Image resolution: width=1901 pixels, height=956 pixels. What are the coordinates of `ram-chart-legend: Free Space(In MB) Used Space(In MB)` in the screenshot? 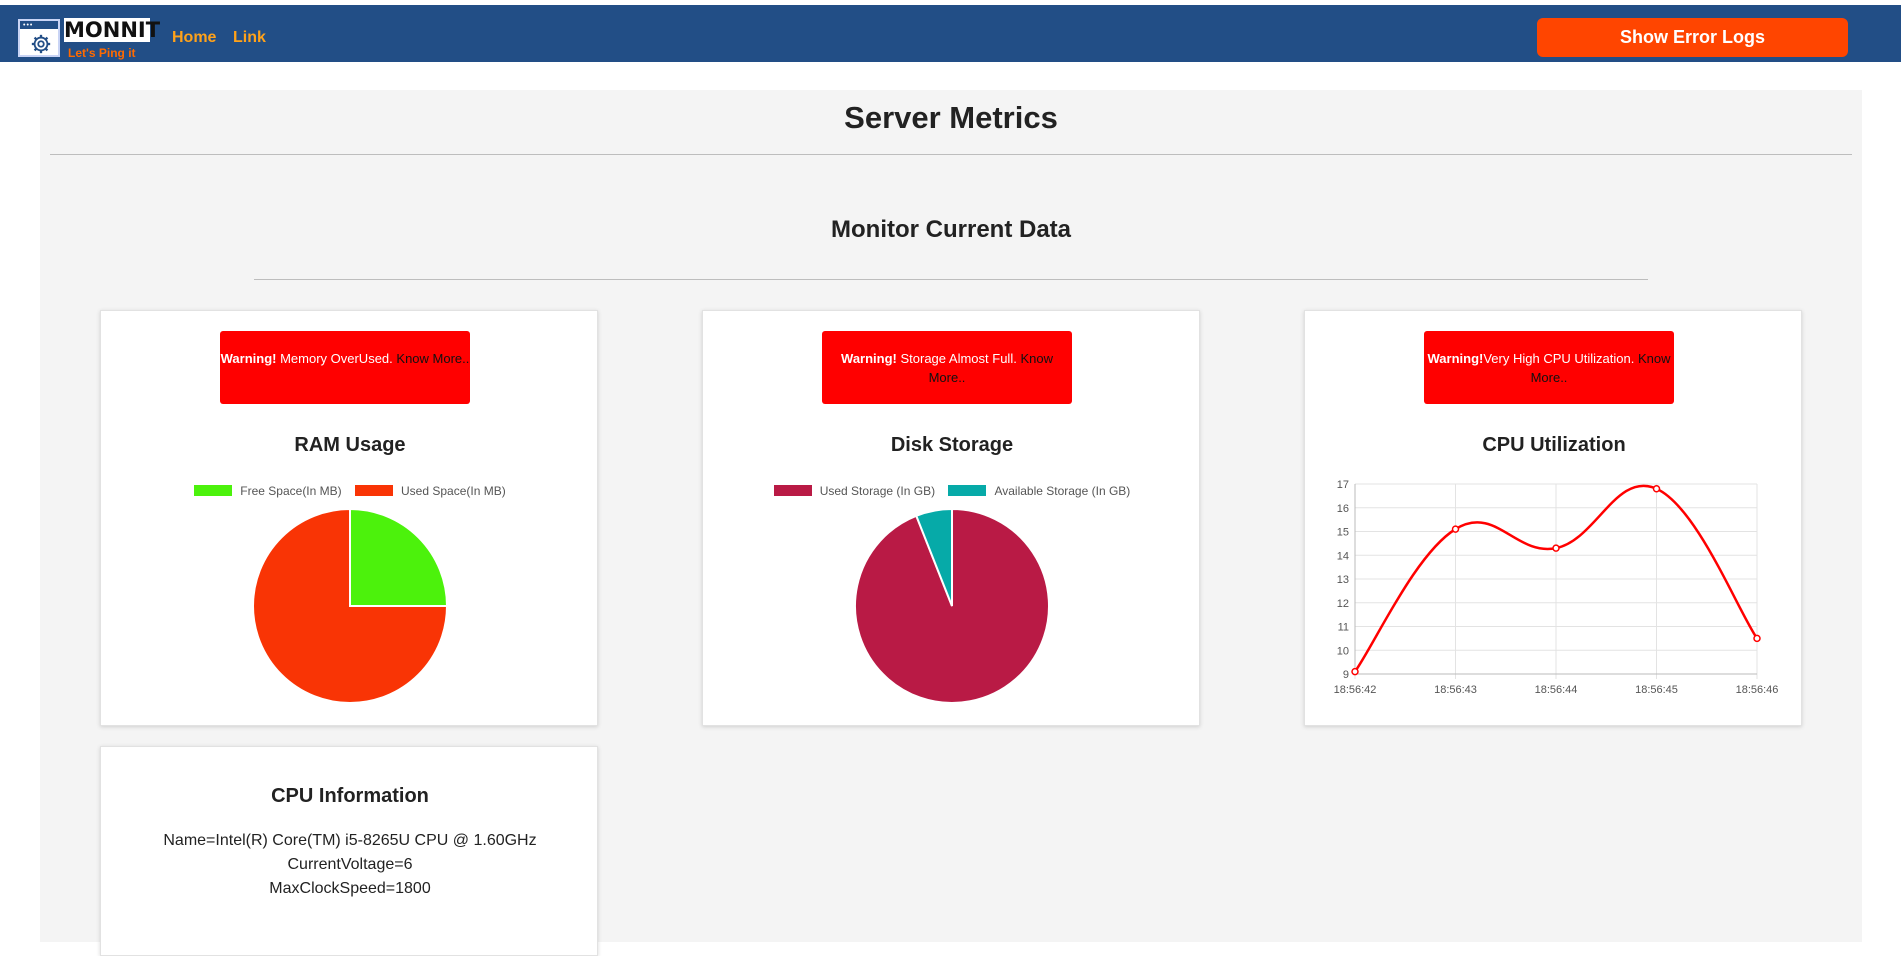 It's located at (350, 491).